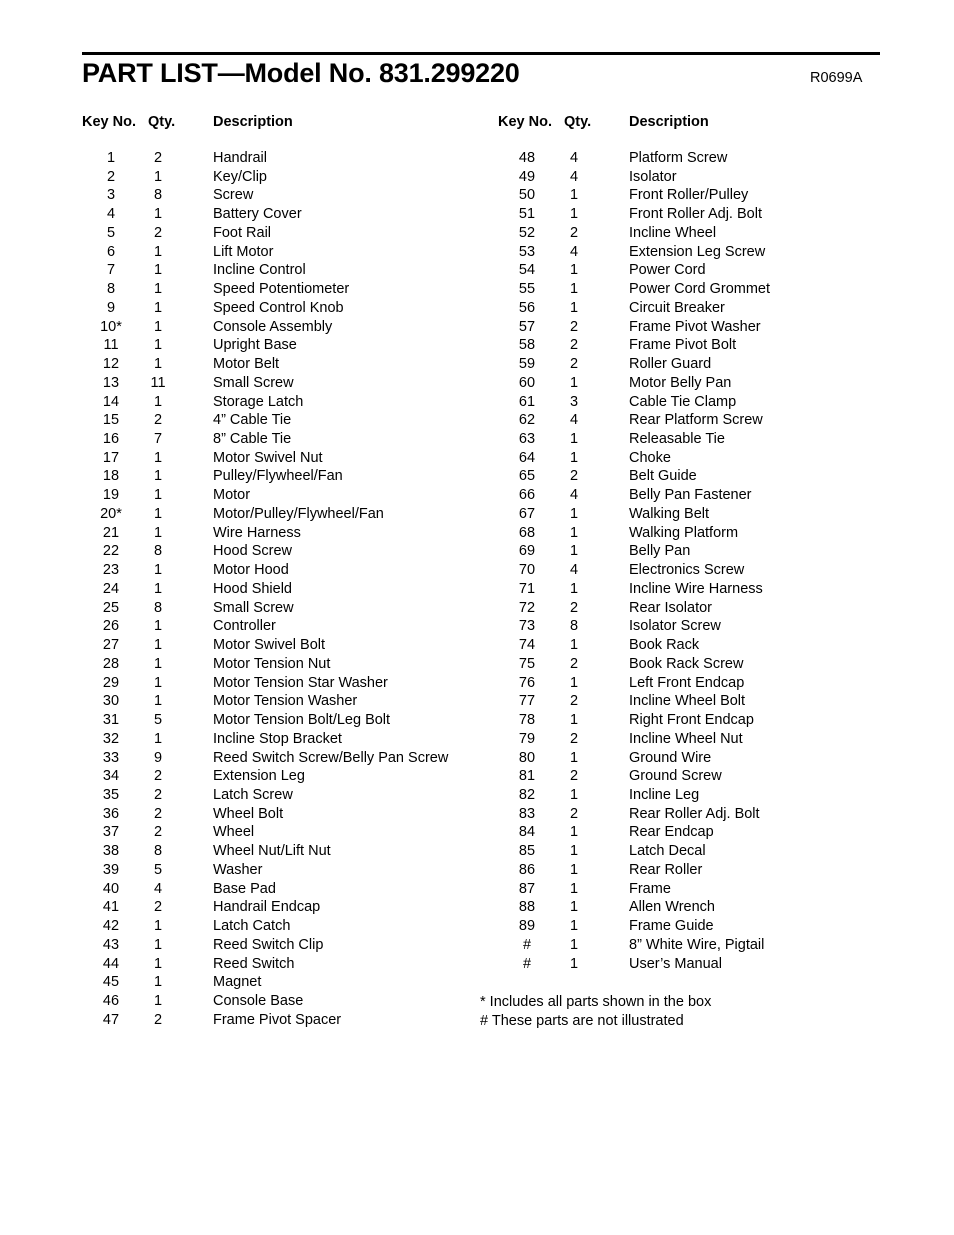 The height and width of the screenshot is (1235, 954). What do you see at coordinates (527, 532) in the screenshot?
I see `part-key-number: 68` at bounding box center [527, 532].